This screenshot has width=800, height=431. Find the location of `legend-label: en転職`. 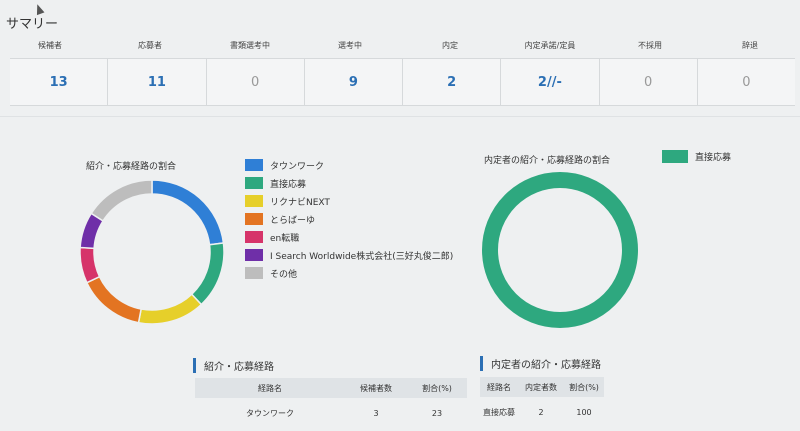

legend-label: en転職 is located at coordinates (285, 238).